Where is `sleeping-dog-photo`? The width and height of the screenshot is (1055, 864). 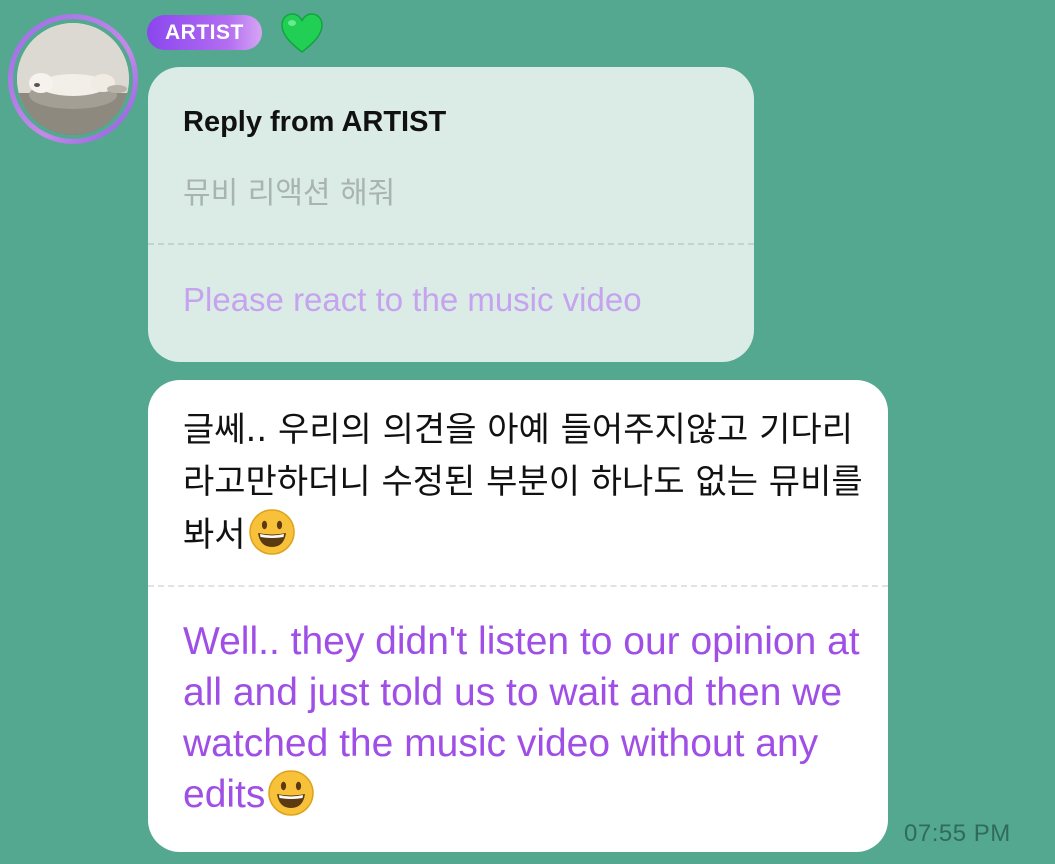
sleeping-dog-photo is located at coordinates (73, 79).